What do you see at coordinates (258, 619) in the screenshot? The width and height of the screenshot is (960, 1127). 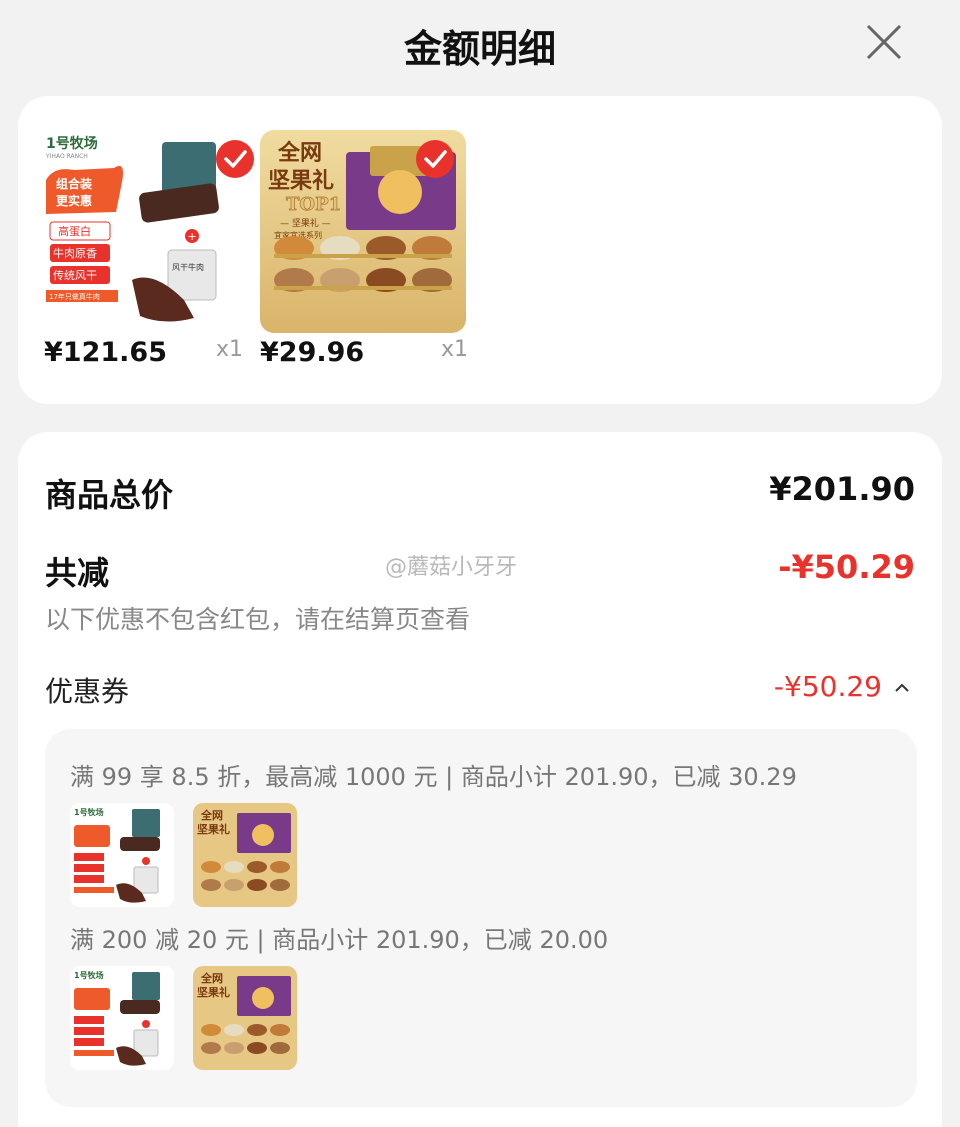 I see `discount-note: 以下优惠不包含红包，请在结算页查看` at bounding box center [258, 619].